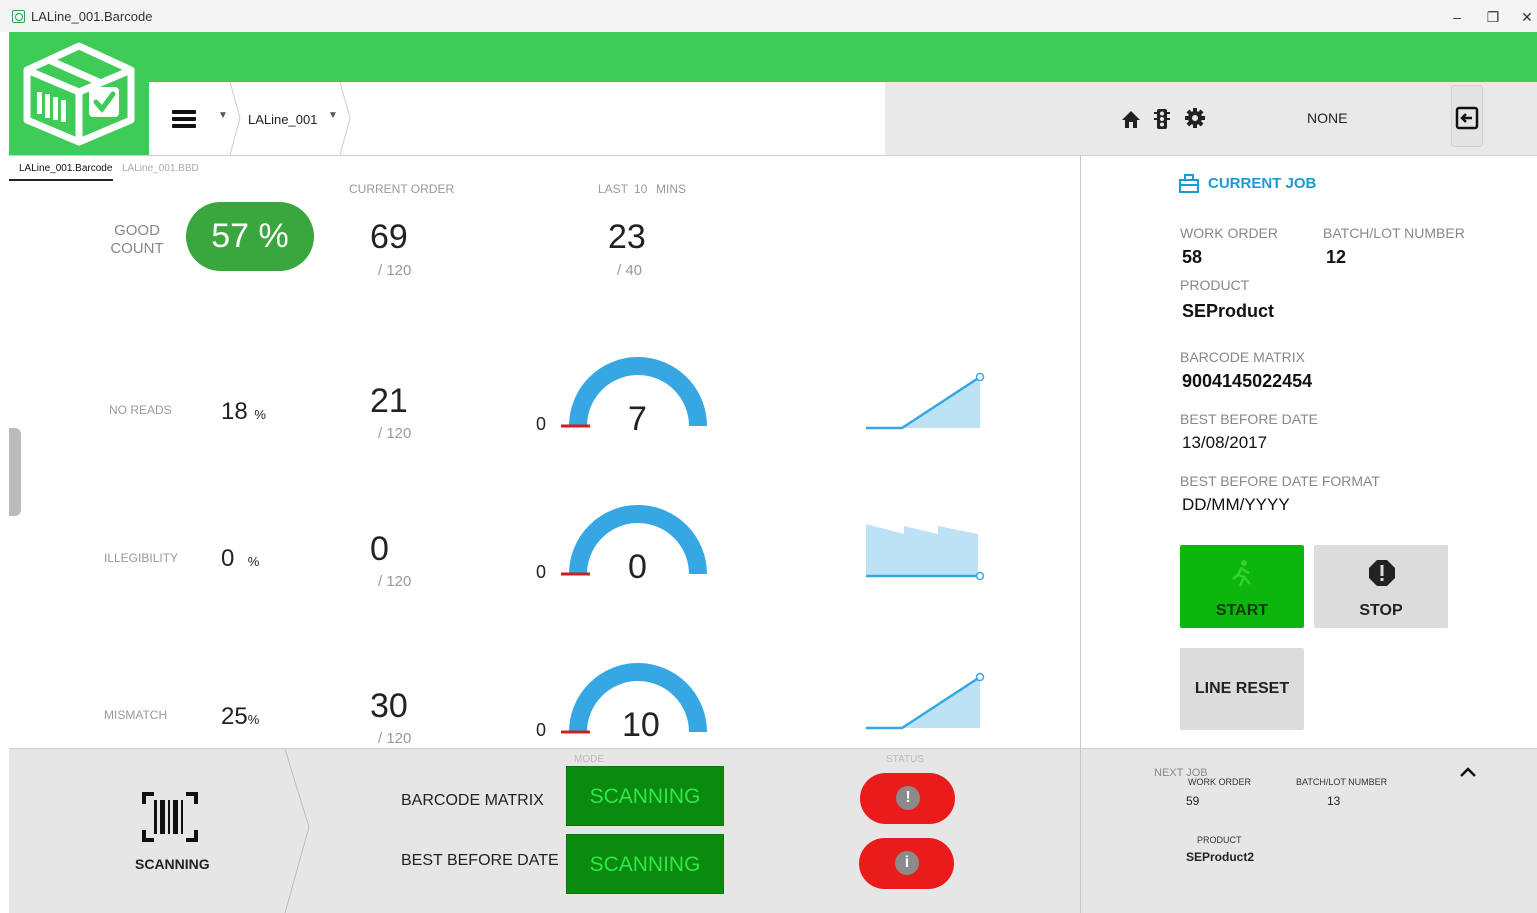 This screenshot has height=913, width=1537. Describe the element at coordinates (613, 189) in the screenshot. I see `last-header: LAST` at that location.